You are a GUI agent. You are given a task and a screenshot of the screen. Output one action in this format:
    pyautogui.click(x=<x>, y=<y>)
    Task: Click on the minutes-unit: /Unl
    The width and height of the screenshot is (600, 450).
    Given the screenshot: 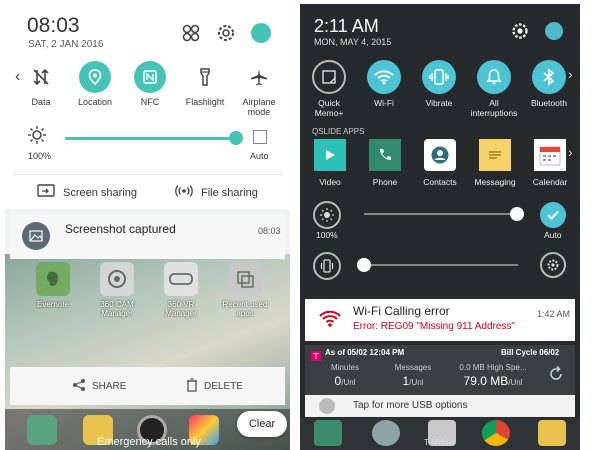 What is the action you would take?
    pyautogui.click(x=348, y=382)
    